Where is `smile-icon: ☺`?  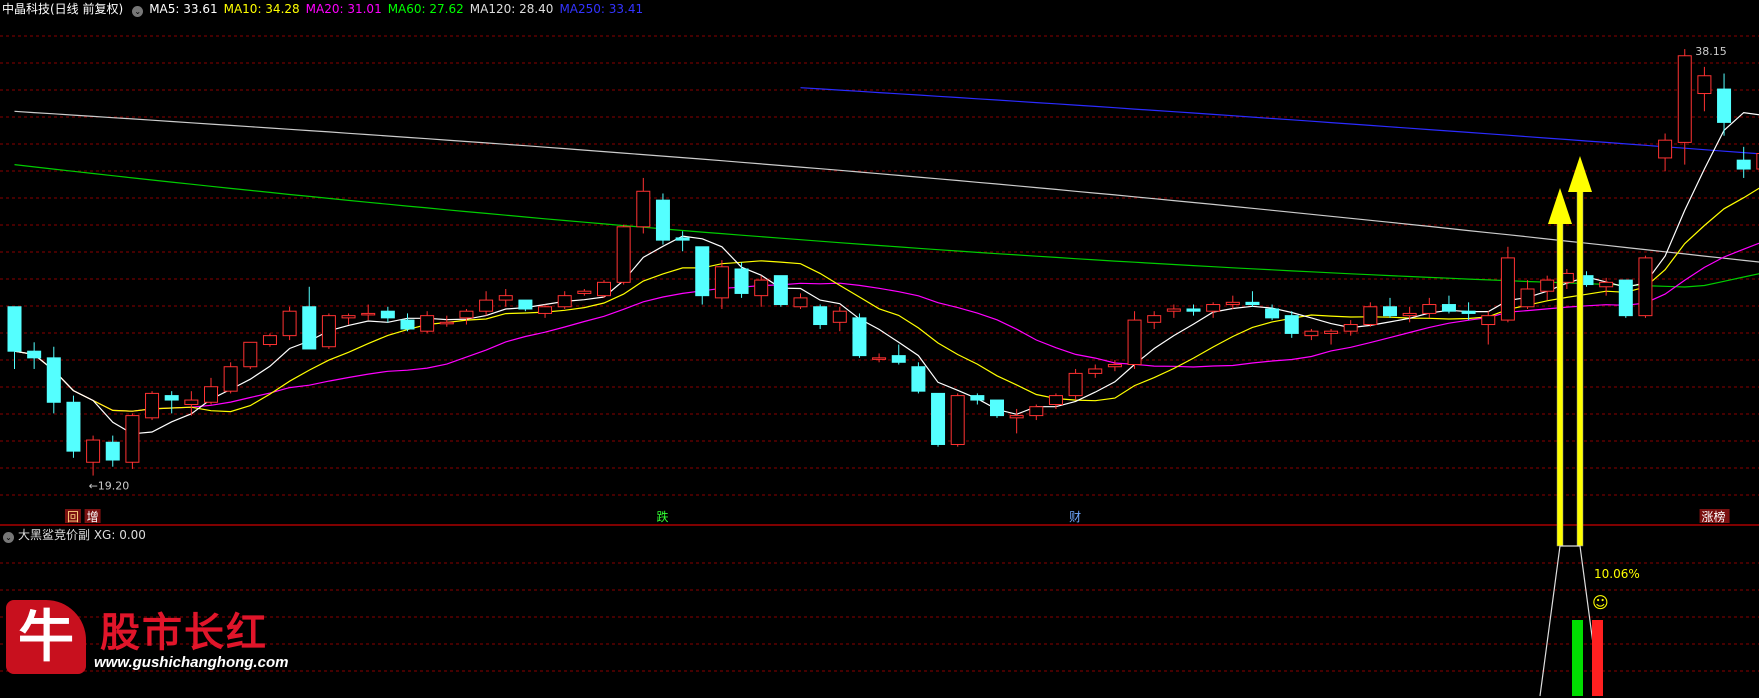
smile-icon: ☺ is located at coordinates (1600, 602).